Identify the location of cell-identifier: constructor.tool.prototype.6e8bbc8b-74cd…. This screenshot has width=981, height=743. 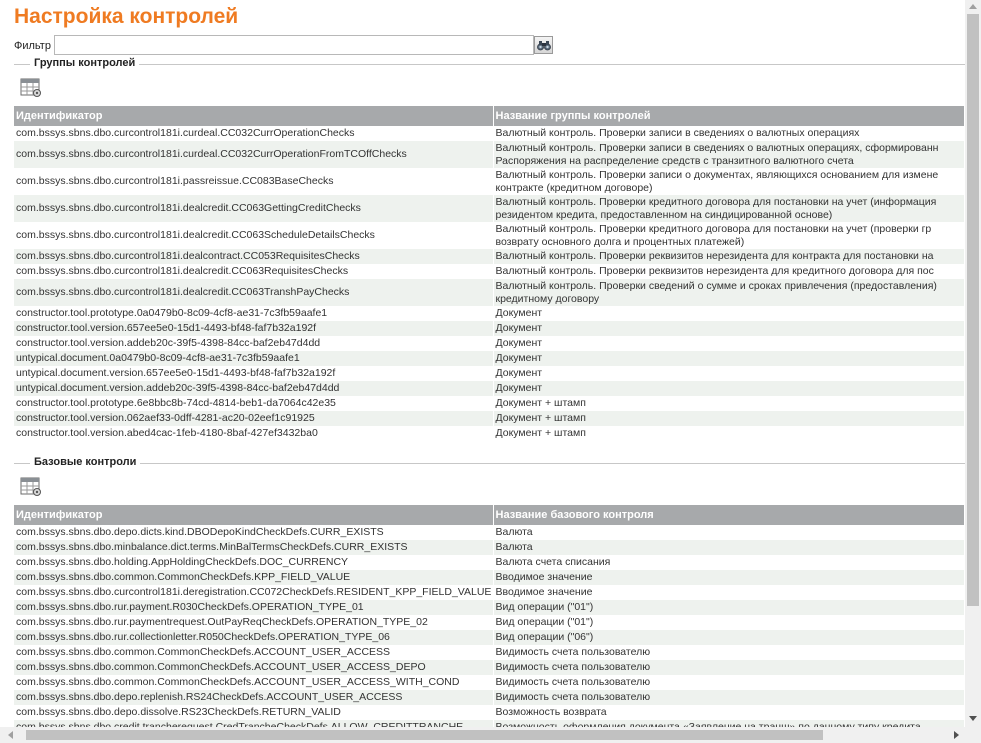
(254, 403).